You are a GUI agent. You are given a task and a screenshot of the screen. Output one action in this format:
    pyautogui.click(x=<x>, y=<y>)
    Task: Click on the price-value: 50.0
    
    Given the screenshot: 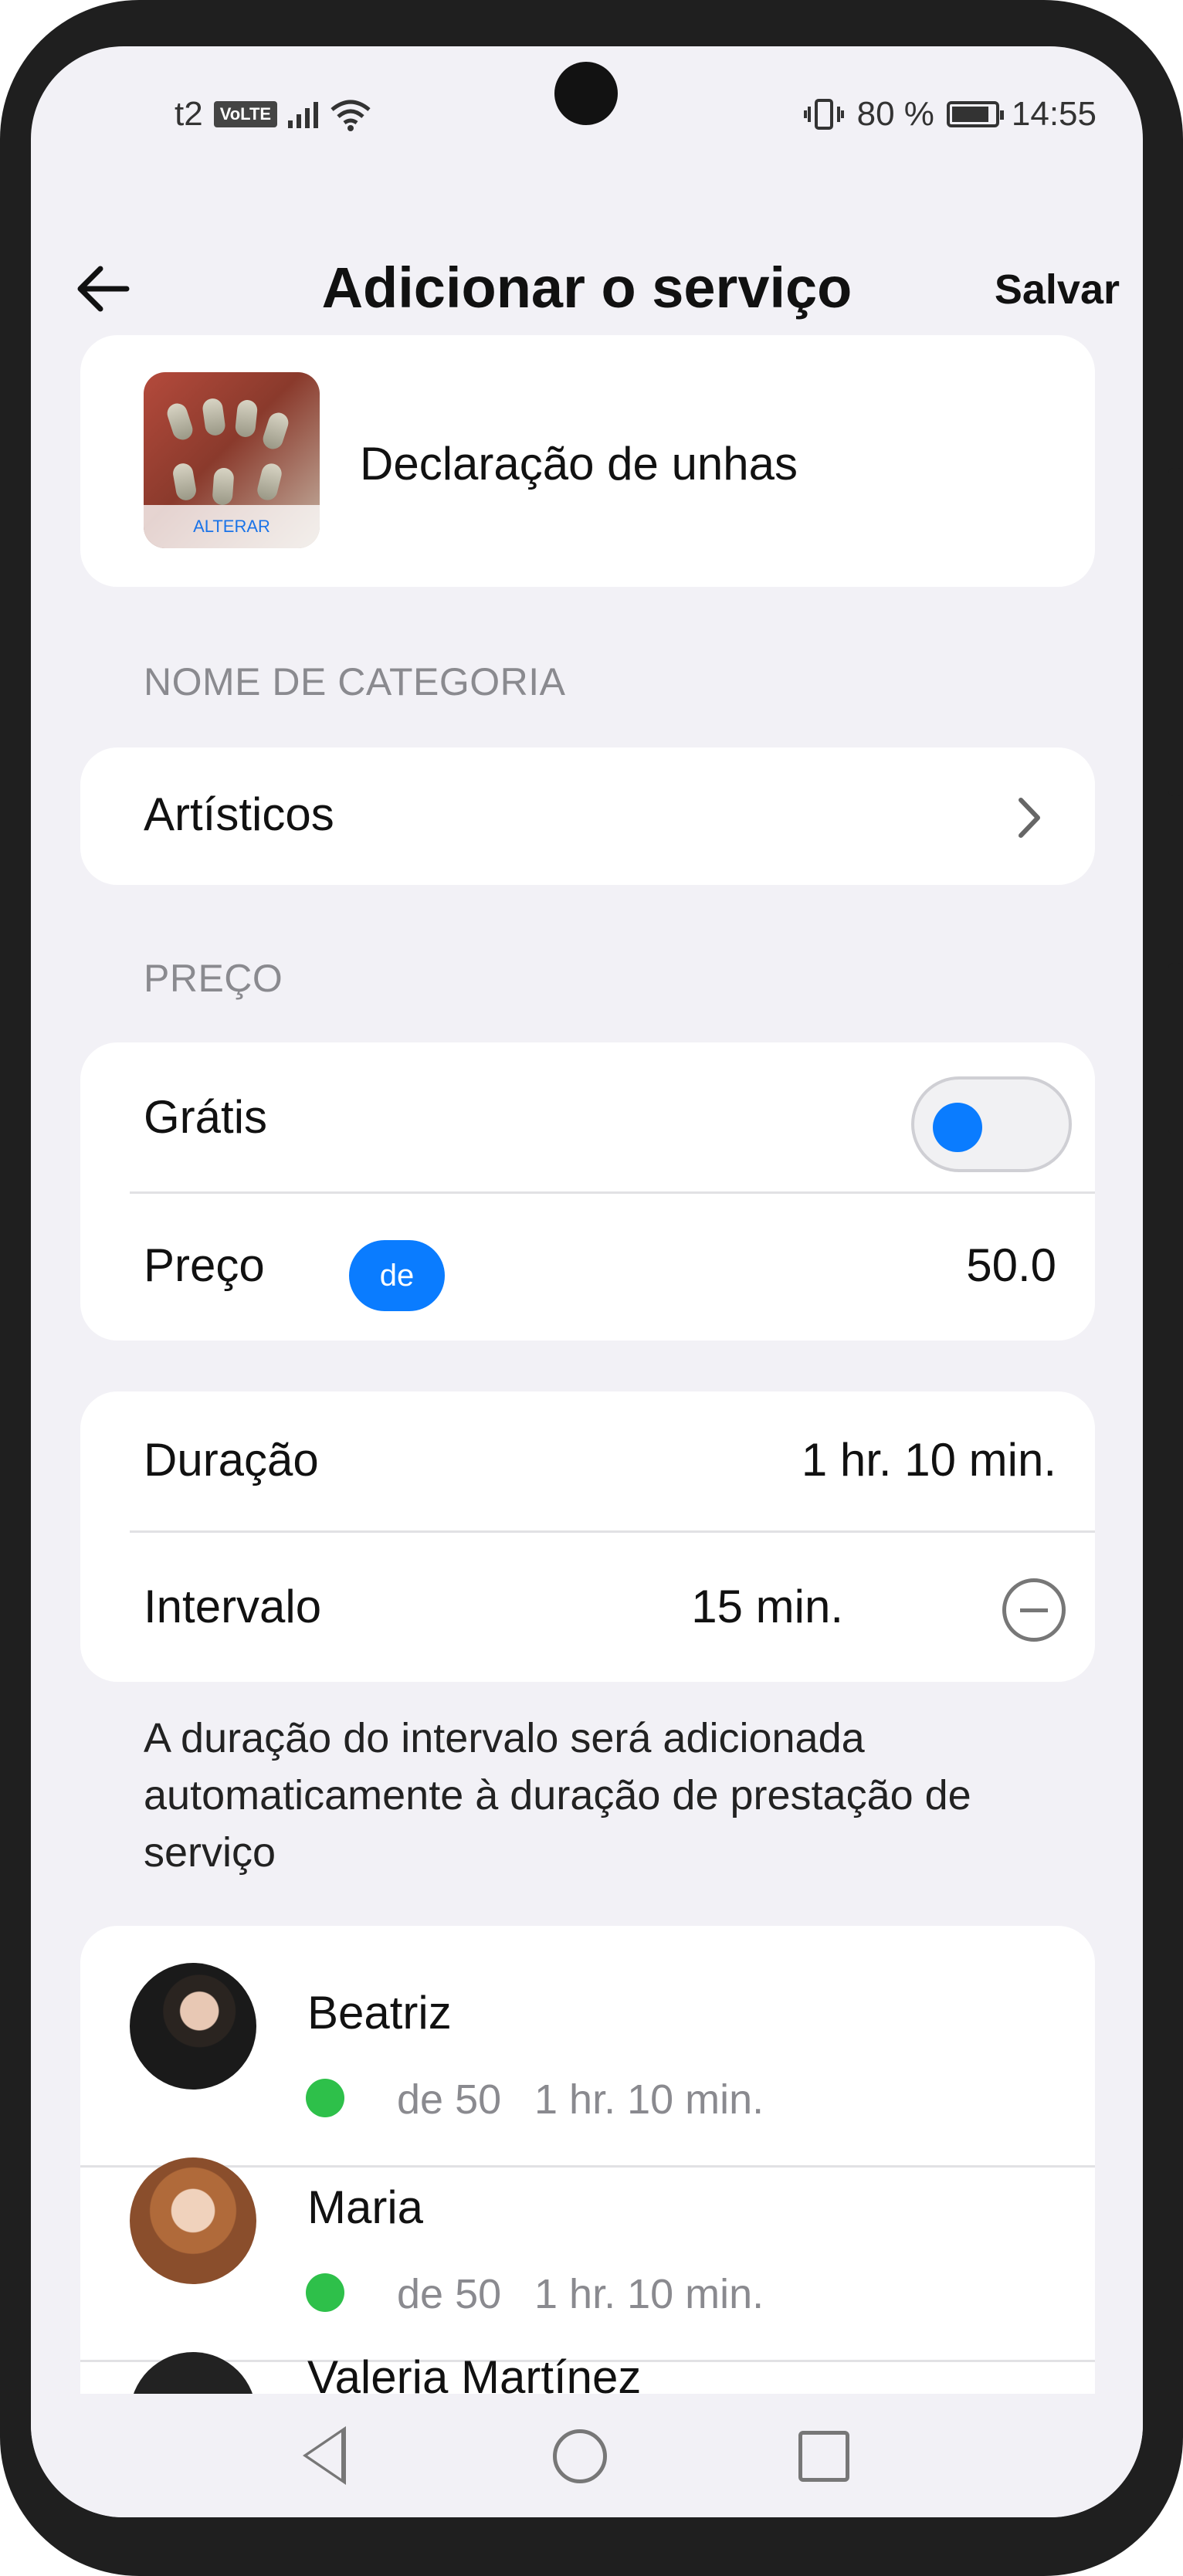 What is the action you would take?
    pyautogui.click(x=1011, y=1265)
    